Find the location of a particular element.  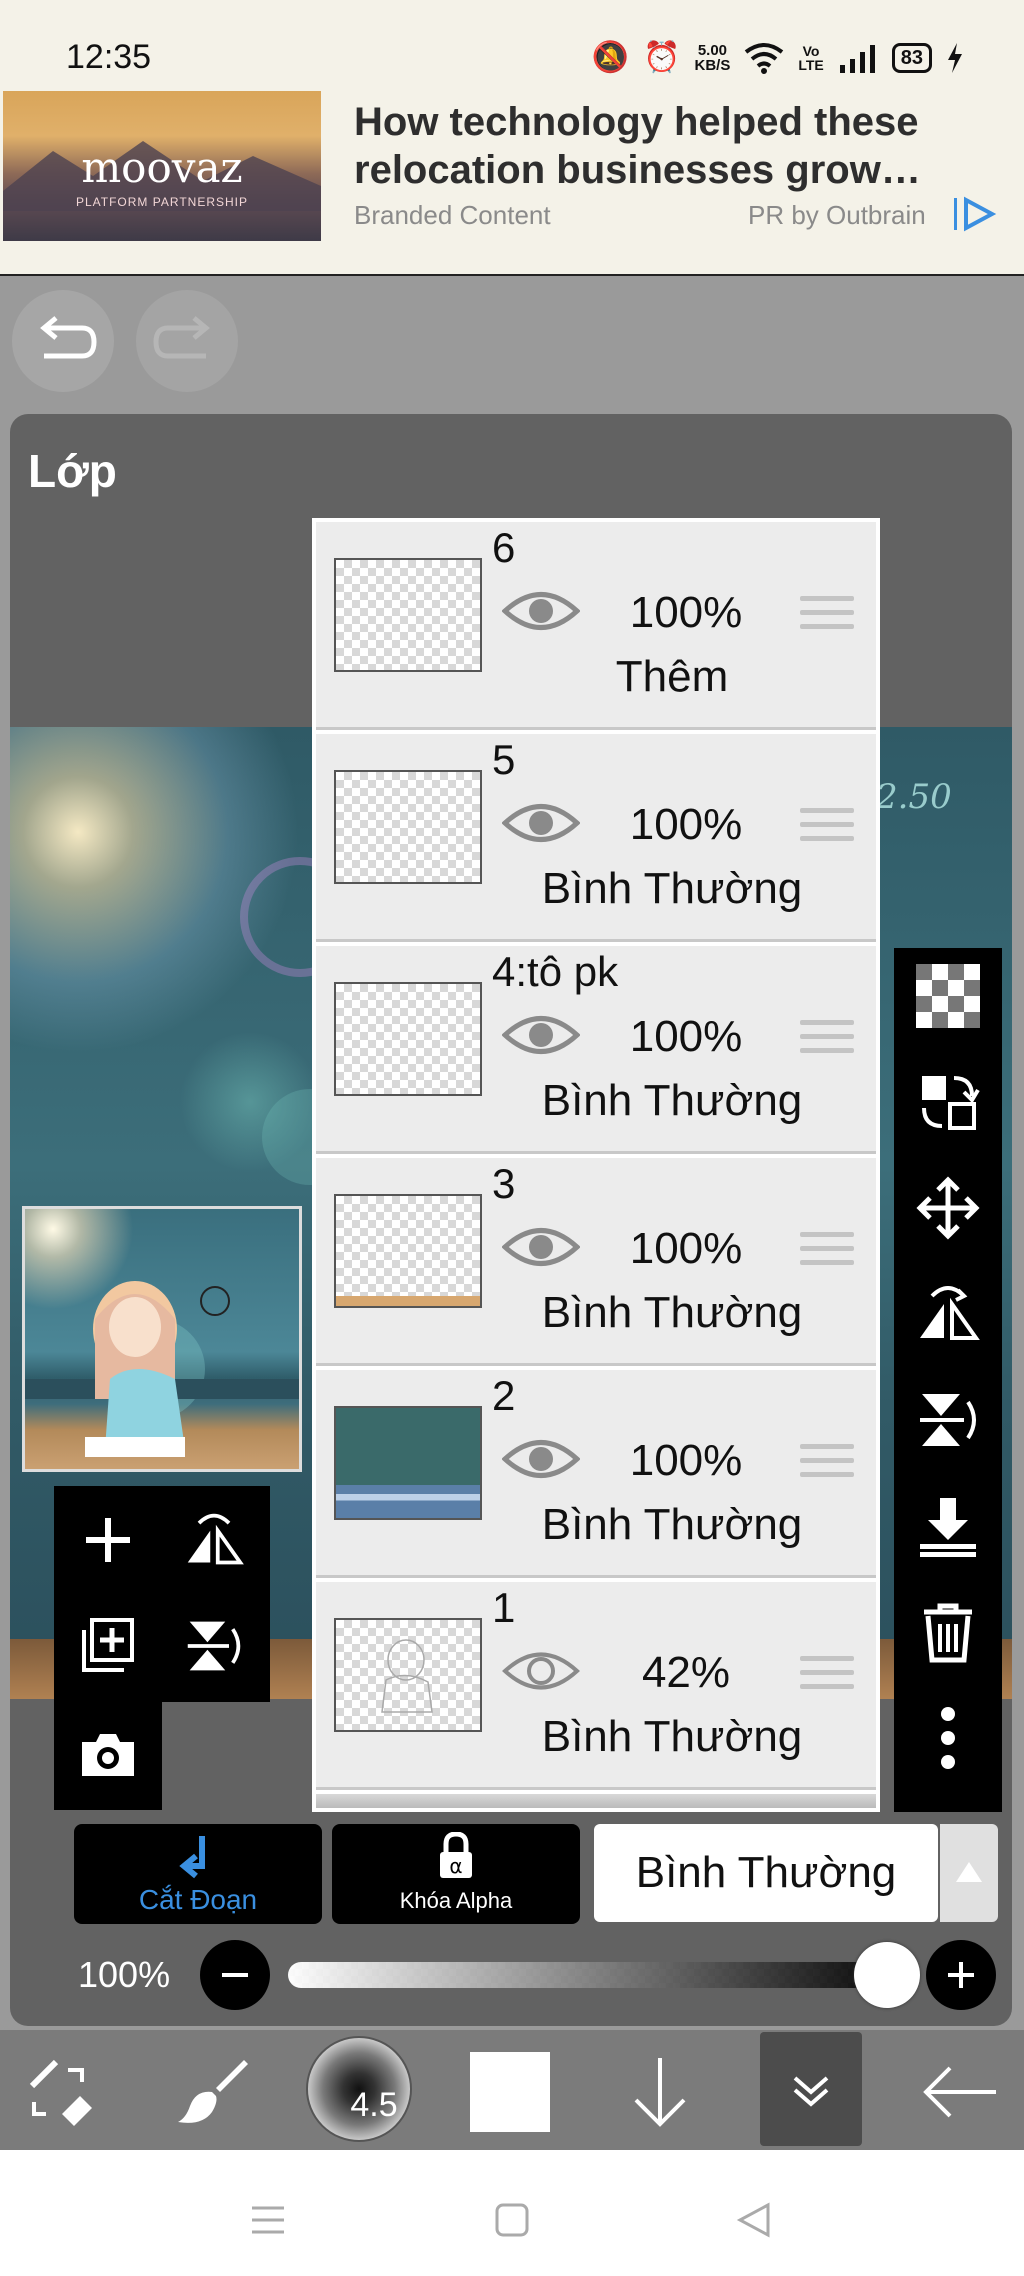

plus-icon is located at coordinates (108, 1540).